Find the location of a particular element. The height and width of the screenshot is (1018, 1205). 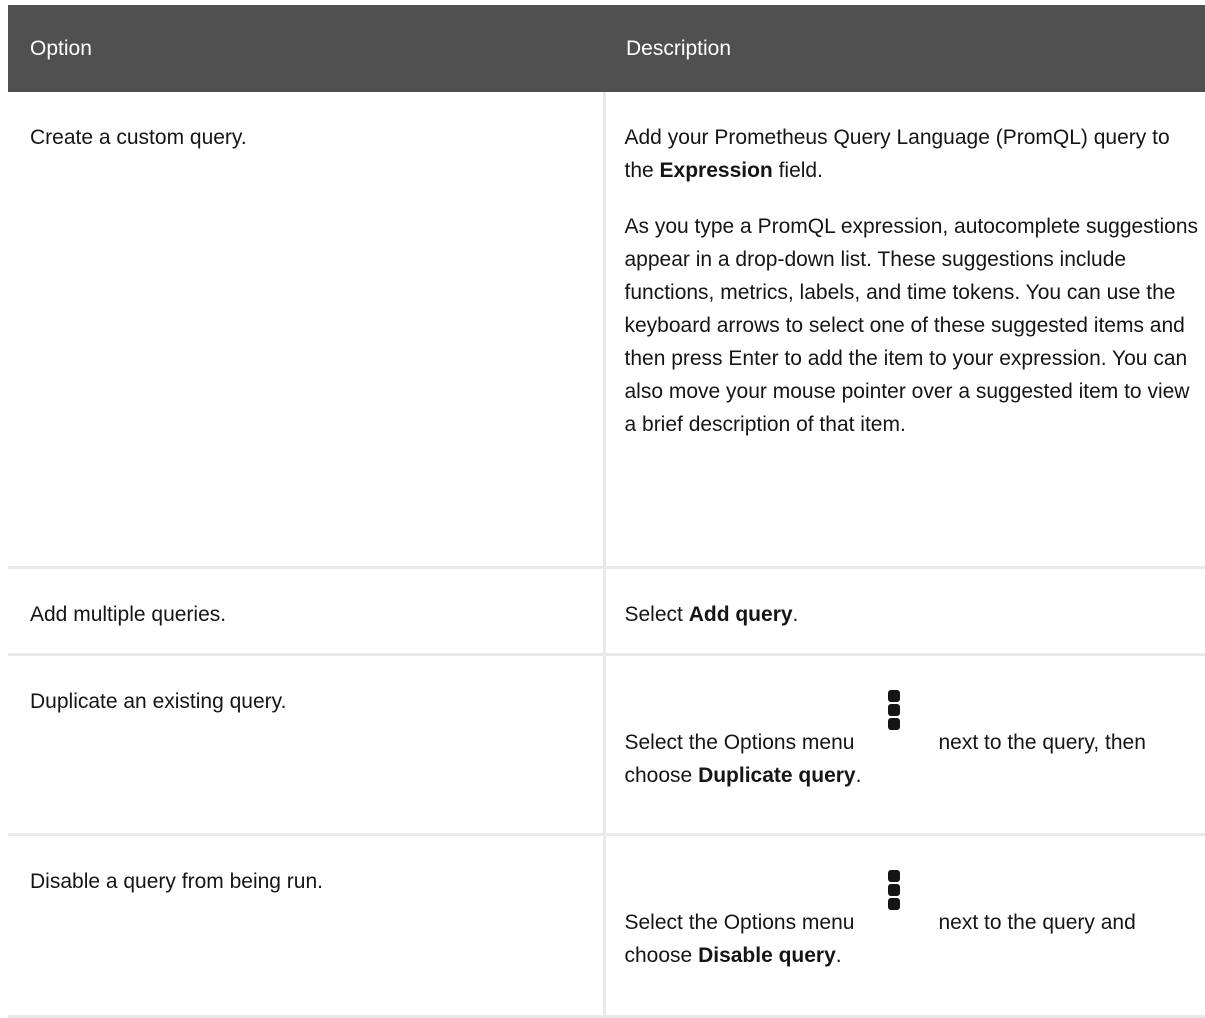

option-cell: Disable a query from being run. is located at coordinates (306, 926).